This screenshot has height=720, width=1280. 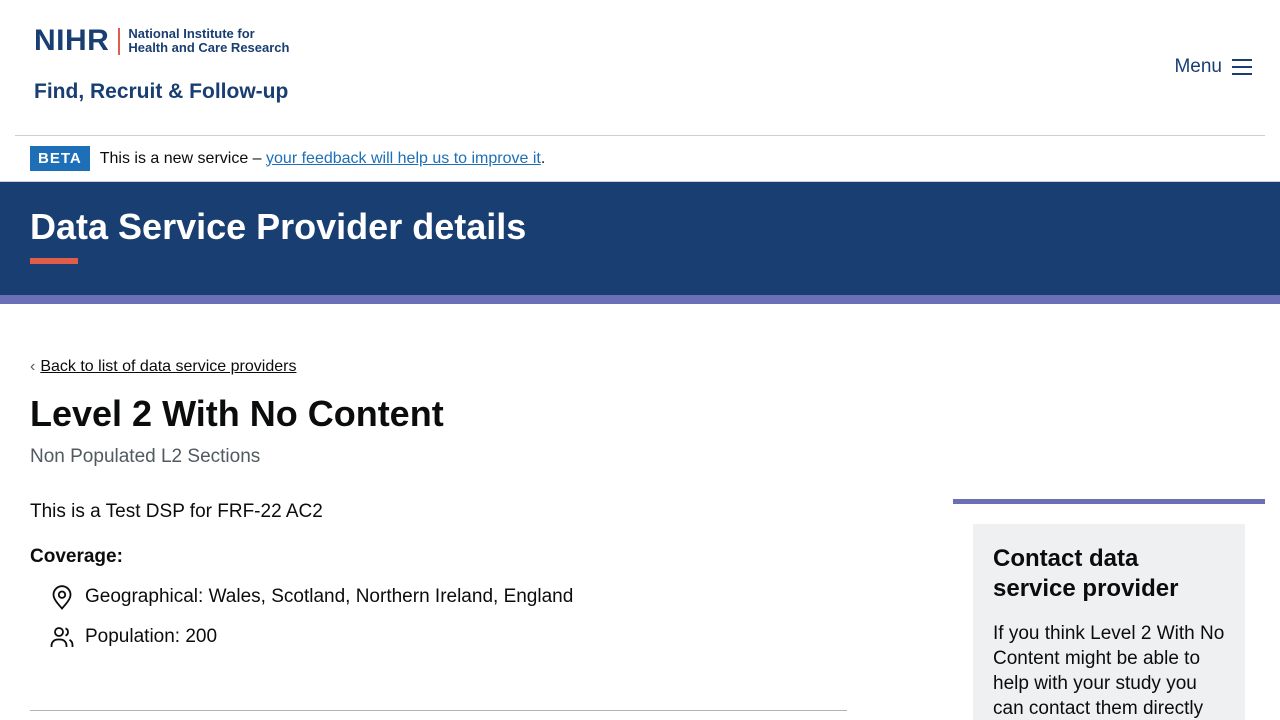 I want to click on hero-accent-bar, so click(x=54, y=261).